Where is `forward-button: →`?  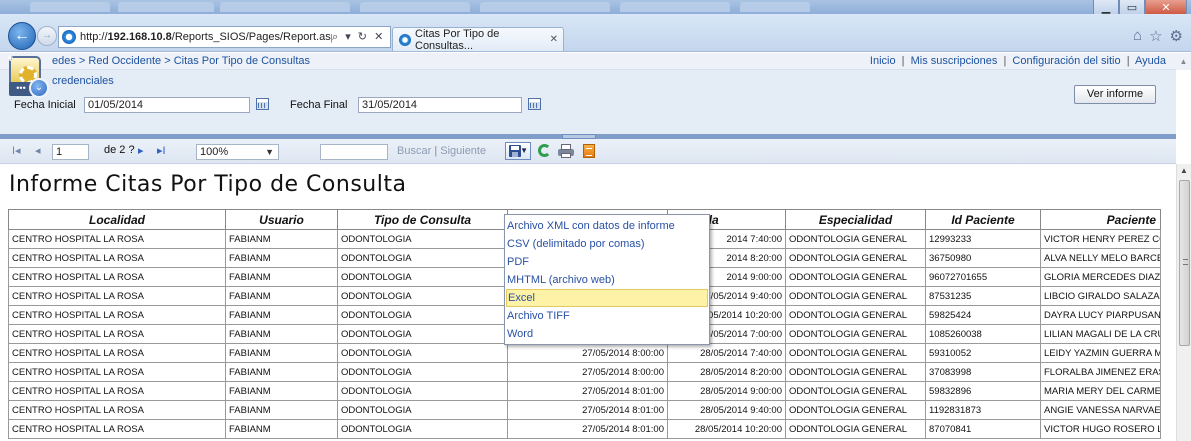
forward-button: → is located at coordinates (47, 36).